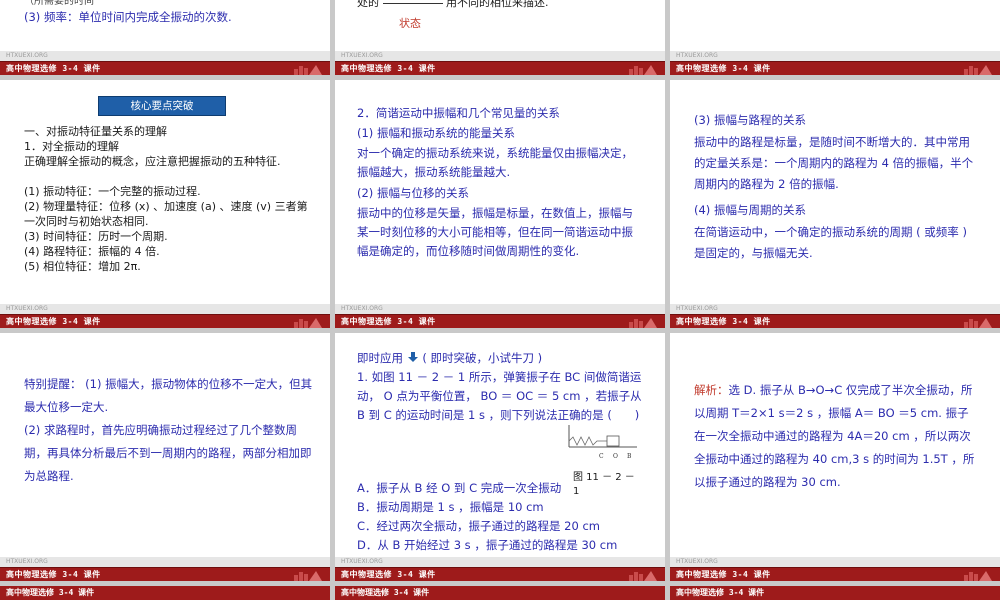 The width and height of the screenshot is (1000, 600). What do you see at coordinates (459, 488) in the screenshot?
I see `option-a: A．振子从 B 经 O 到 C 完成一次全振动` at bounding box center [459, 488].